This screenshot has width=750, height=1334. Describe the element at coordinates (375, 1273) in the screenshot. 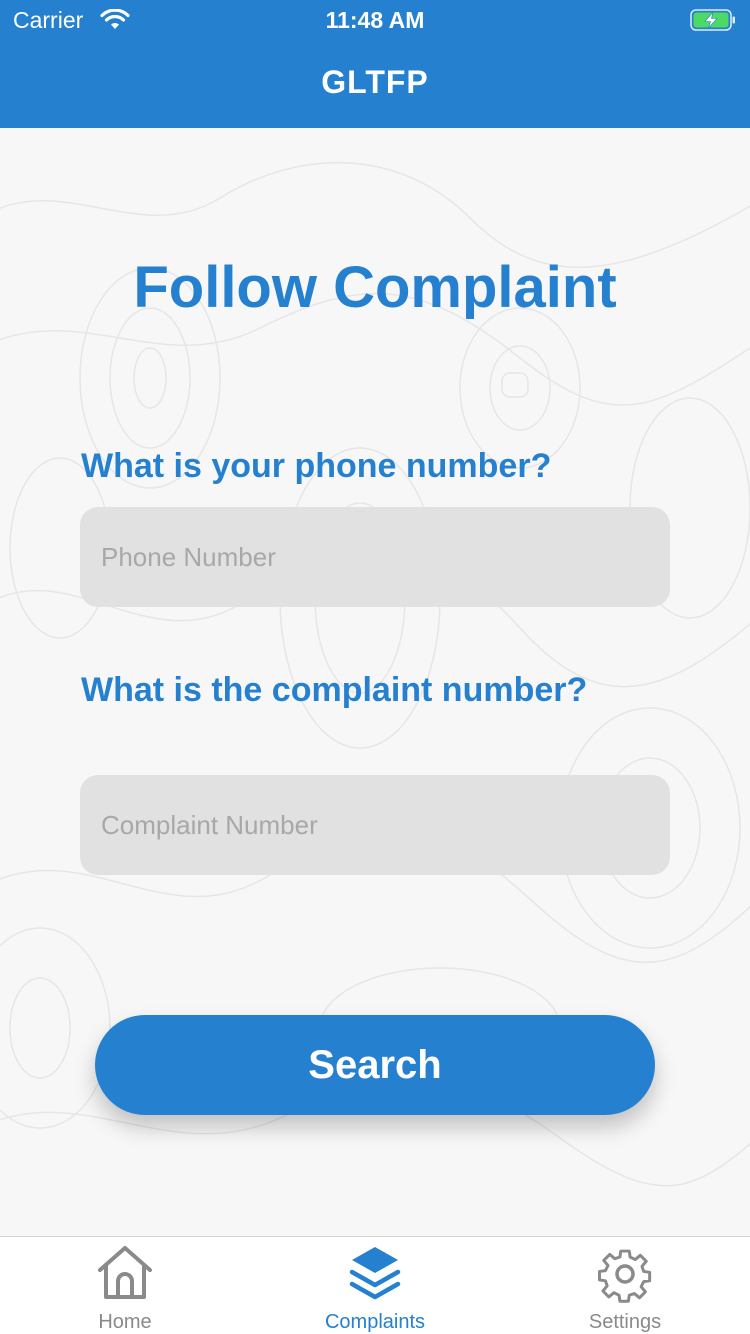

I see `layers-icon` at that location.